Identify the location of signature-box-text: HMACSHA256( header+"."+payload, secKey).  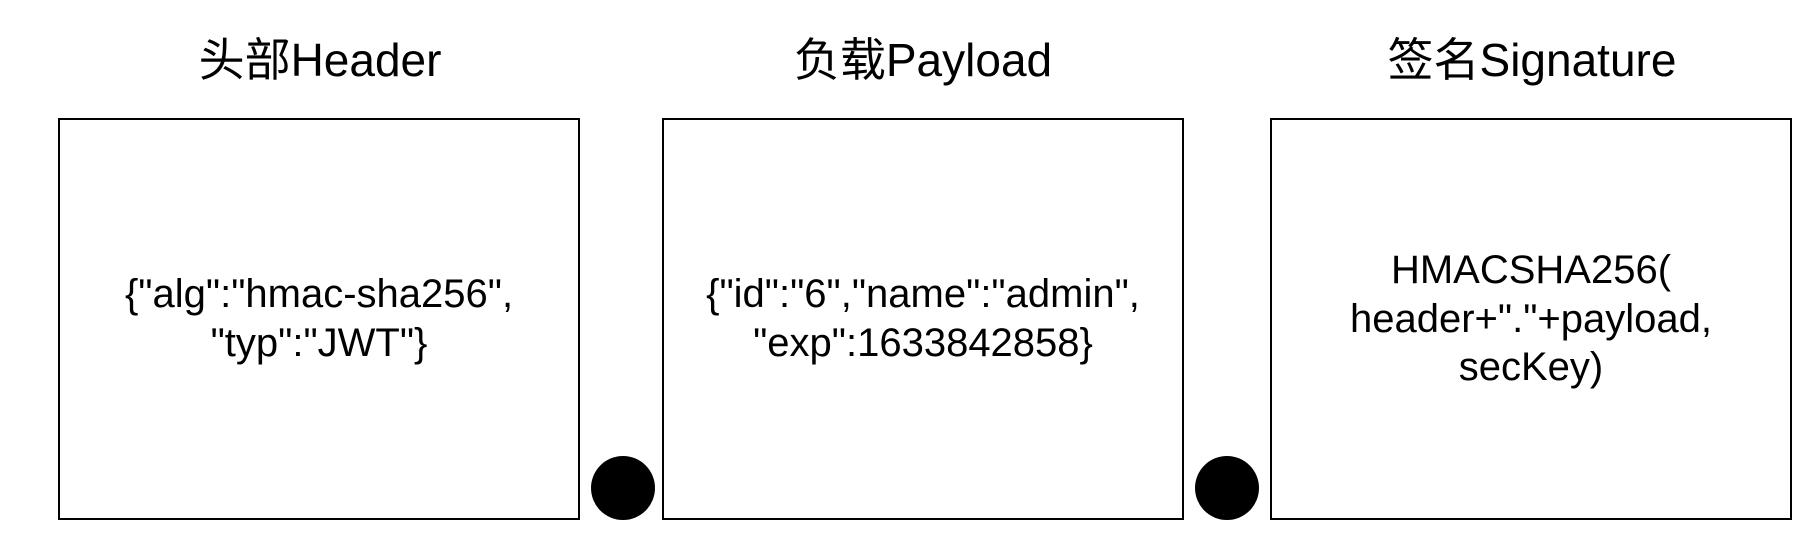
(1530, 318).